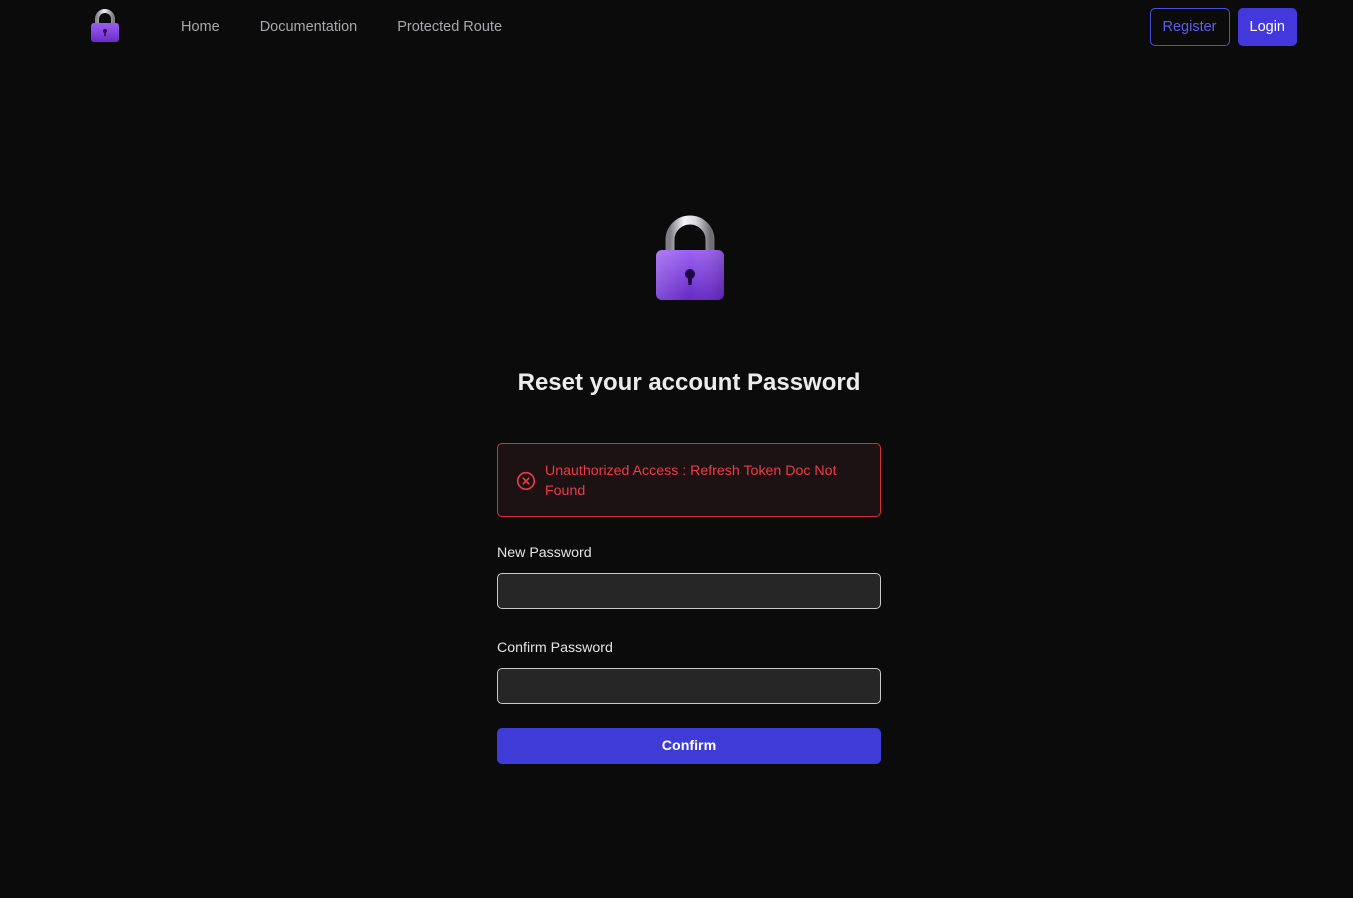  What do you see at coordinates (555, 648) in the screenshot?
I see `confirm-password-label: Confirm Password` at bounding box center [555, 648].